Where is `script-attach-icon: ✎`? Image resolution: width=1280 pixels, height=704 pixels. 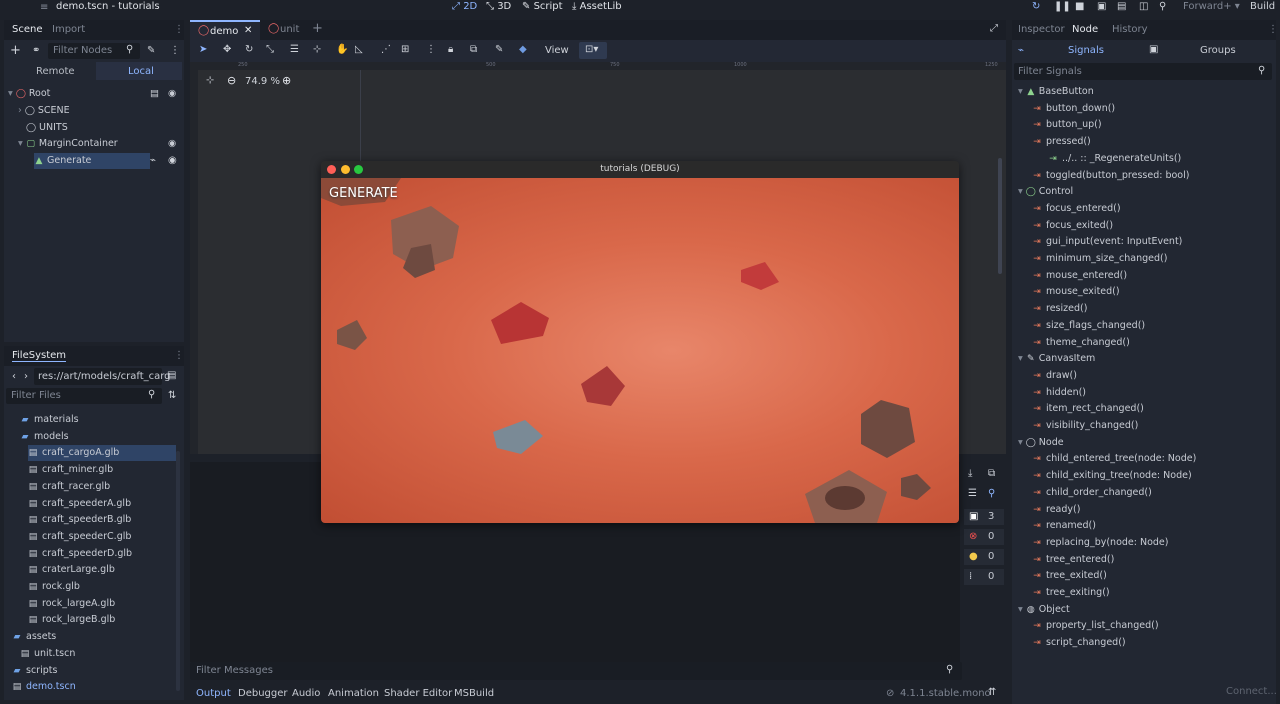 script-attach-icon: ✎ is located at coordinates (151, 50).